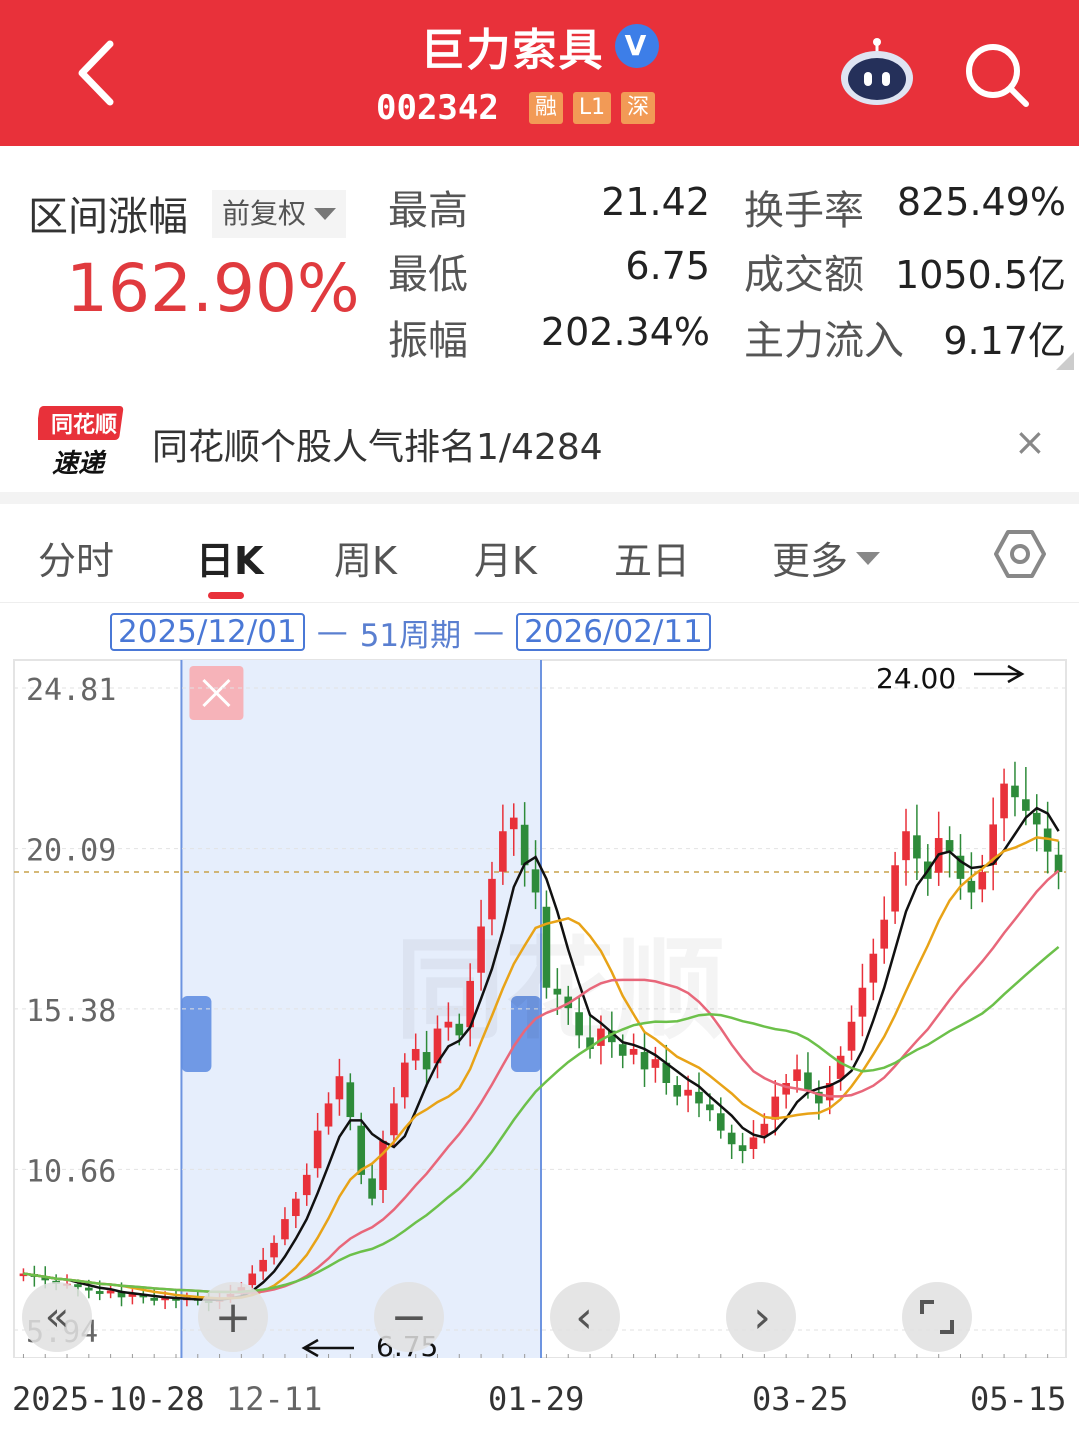  What do you see at coordinates (536, 1399) in the screenshot?
I see `x-tick-label: 01-29` at bounding box center [536, 1399].